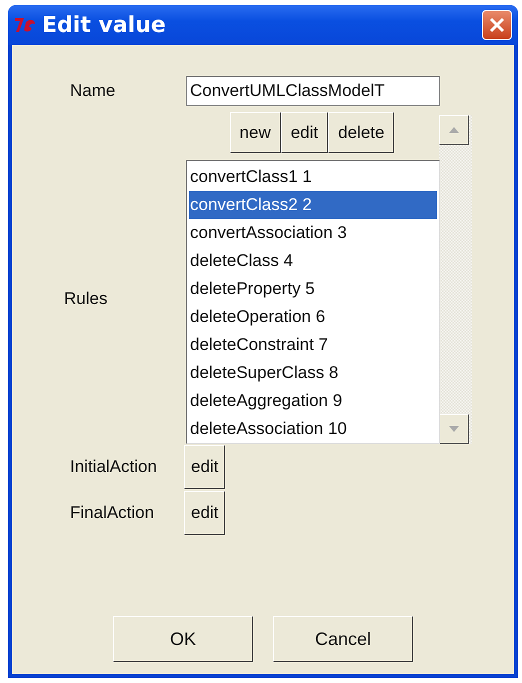  What do you see at coordinates (304, 132) in the screenshot?
I see `rule-button: edit` at bounding box center [304, 132].